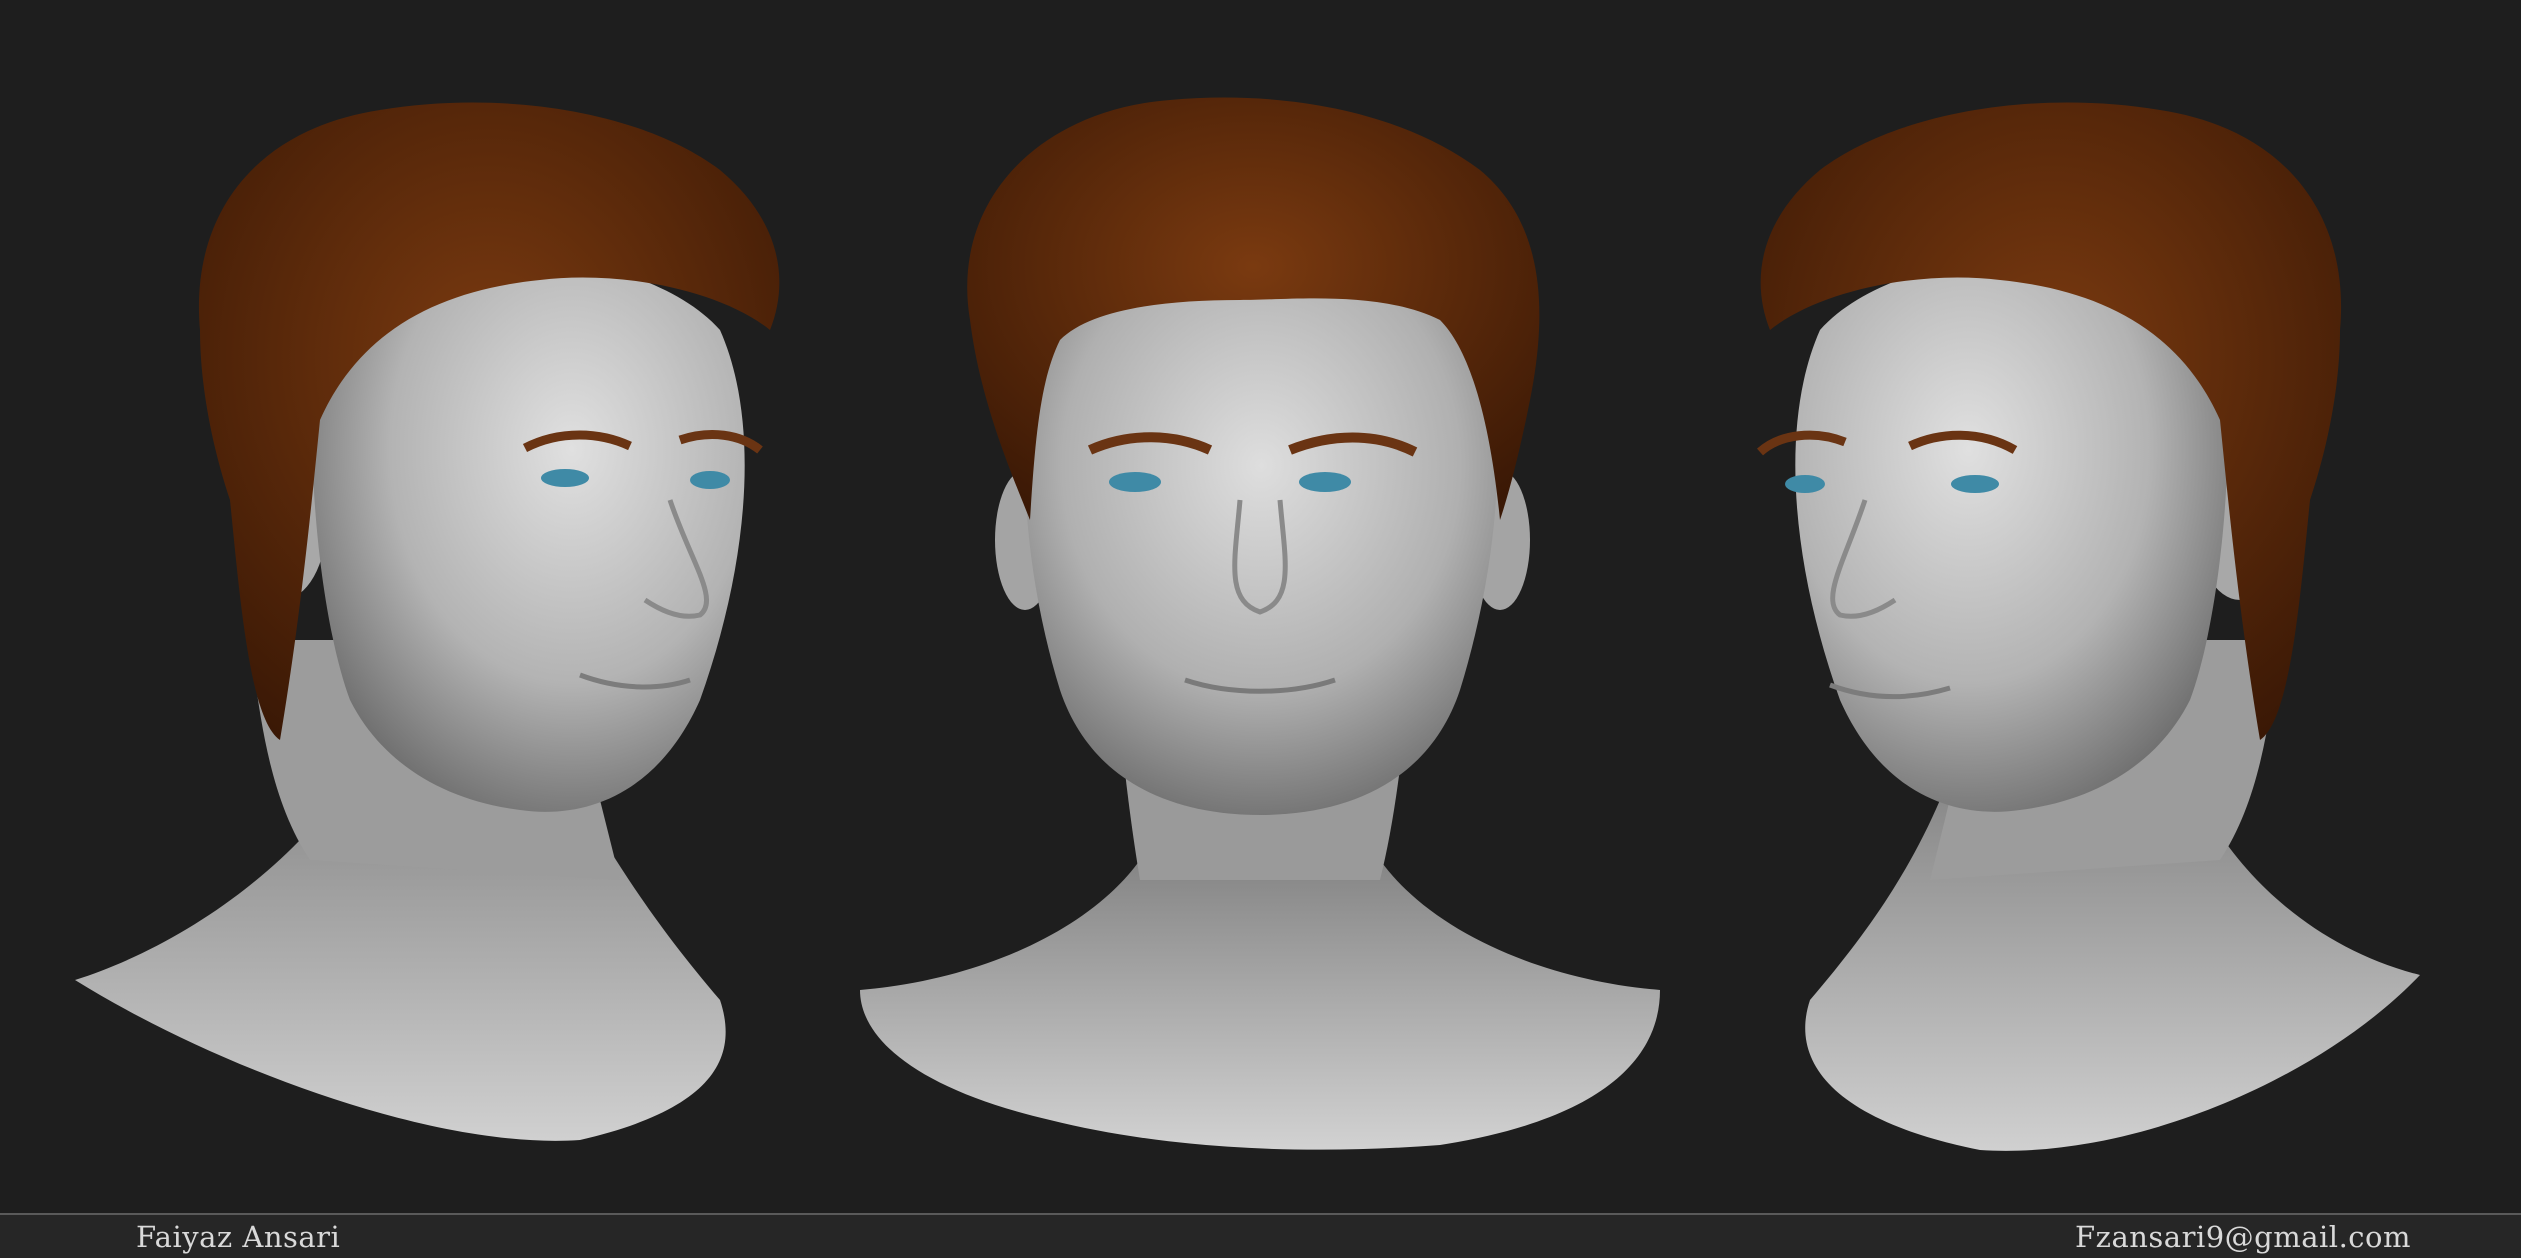 Image resolution: width=2521 pixels, height=1258 pixels. Describe the element at coordinates (1260, 1235) in the screenshot. I see `footer-bar: Faiyaz Ansari Fzansari9@gmail.com` at that location.